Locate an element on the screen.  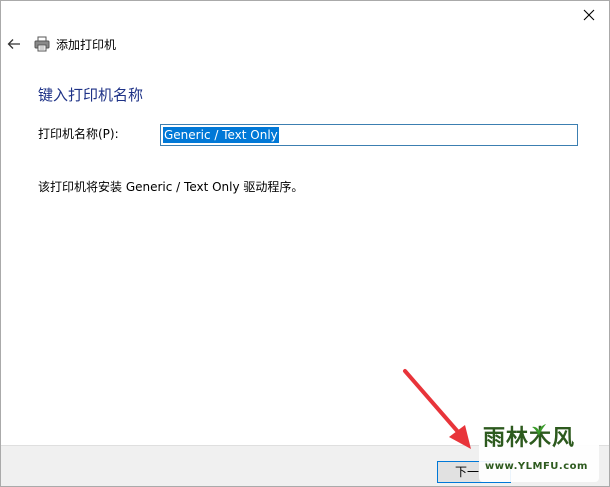
red-arrow-annotation is located at coordinates (437, 409).